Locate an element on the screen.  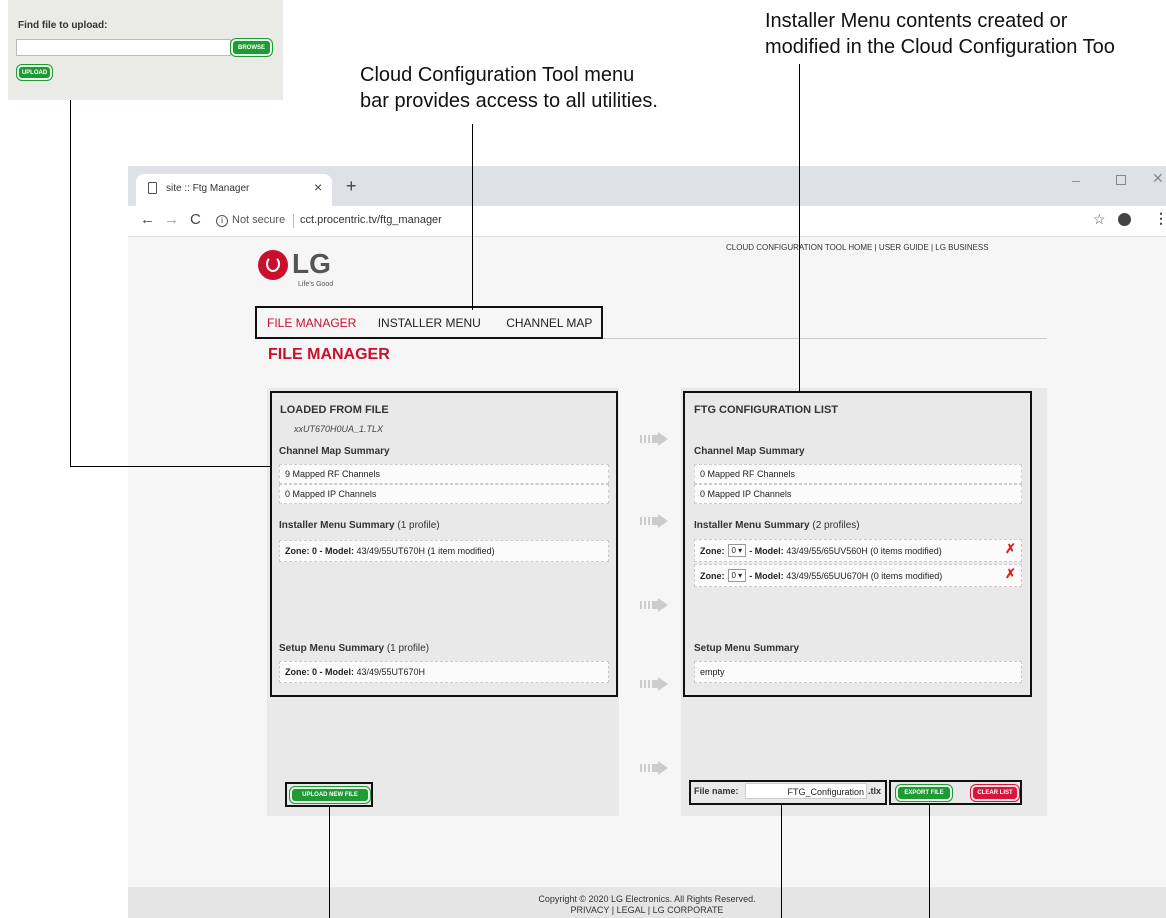
lg-logo-mark-icon is located at coordinates (273, 265).